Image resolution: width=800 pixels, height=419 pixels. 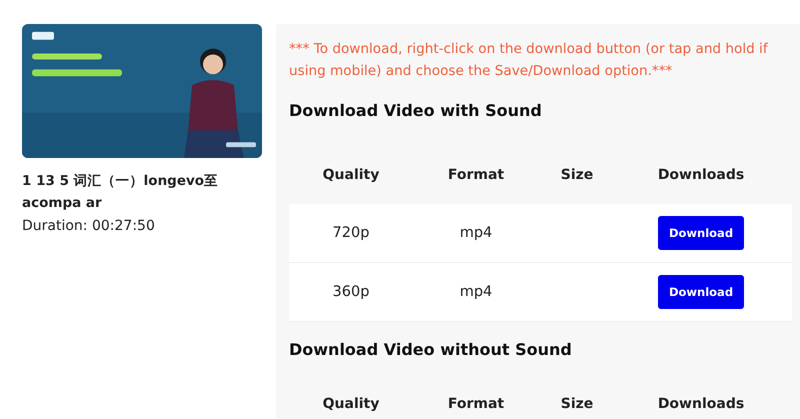 I want to click on section-title: Download Video without Sound, so click(x=431, y=349).